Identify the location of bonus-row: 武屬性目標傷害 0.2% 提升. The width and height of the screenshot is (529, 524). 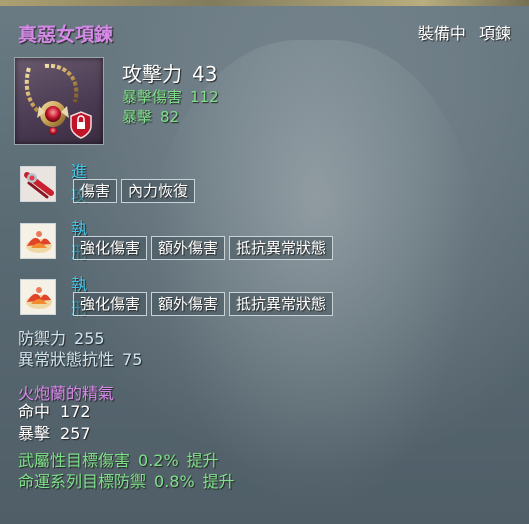
(126, 460).